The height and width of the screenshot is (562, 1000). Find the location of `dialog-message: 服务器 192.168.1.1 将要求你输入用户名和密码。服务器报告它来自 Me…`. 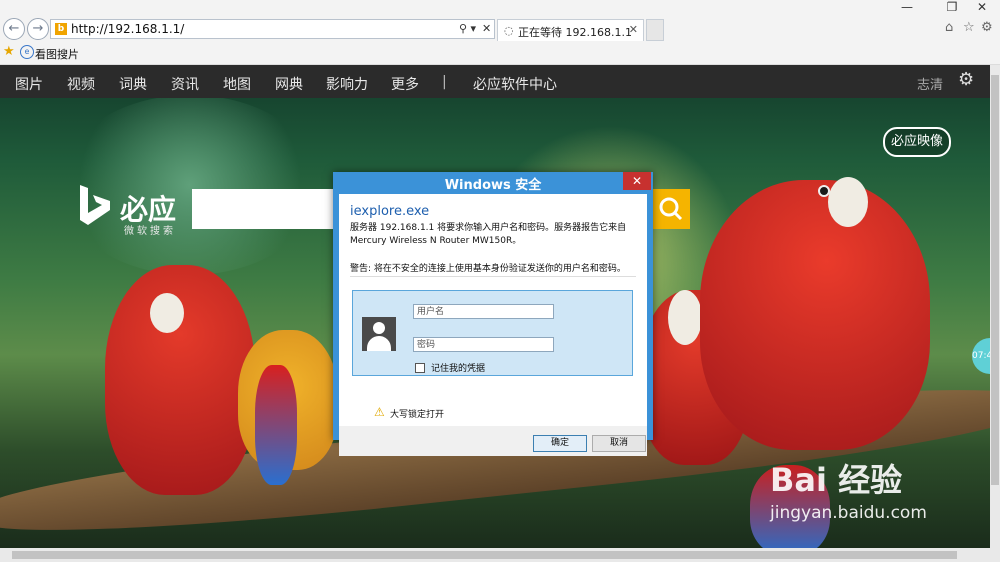

dialog-message: 服务器 192.168.1.1 将要求你输入用户名和密码。服务器报告它来自 Me… is located at coordinates (488, 234).